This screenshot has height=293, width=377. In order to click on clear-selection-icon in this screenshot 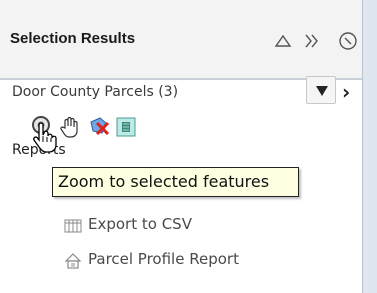, I will do `click(100, 126)`.